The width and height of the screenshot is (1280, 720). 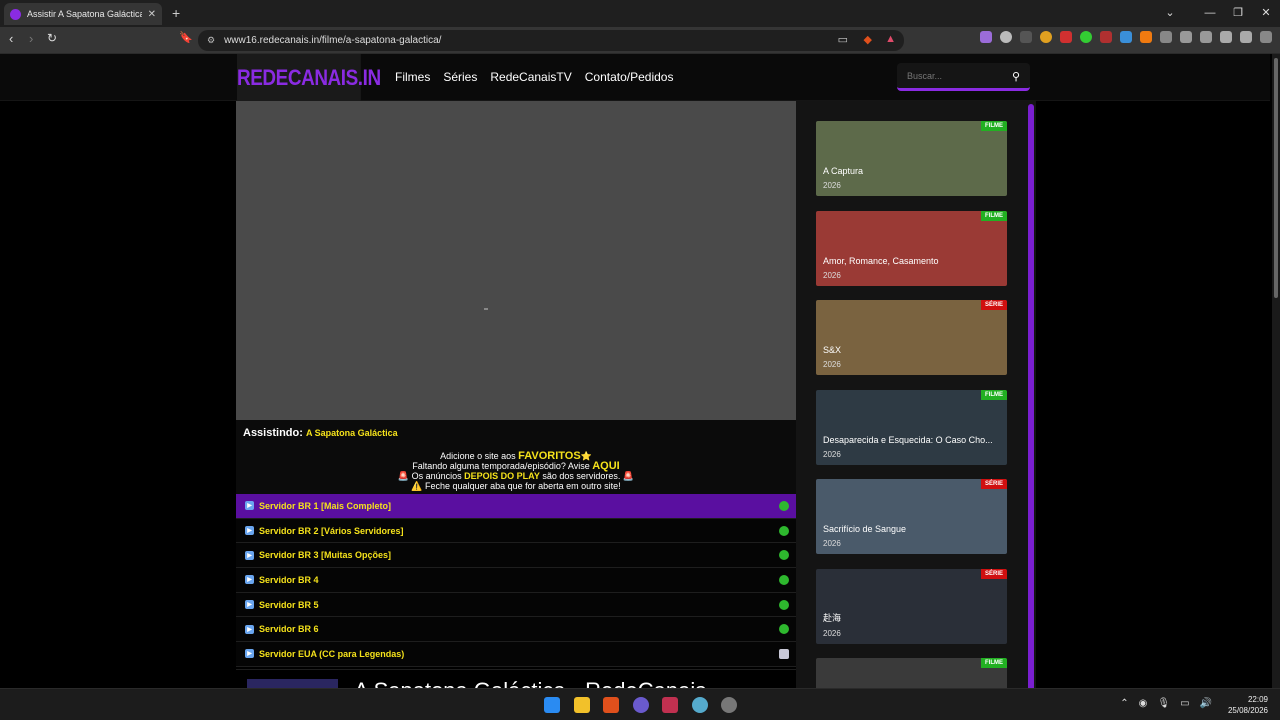 I want to click on circle-extension-icon, so click(x=1006, y=37).